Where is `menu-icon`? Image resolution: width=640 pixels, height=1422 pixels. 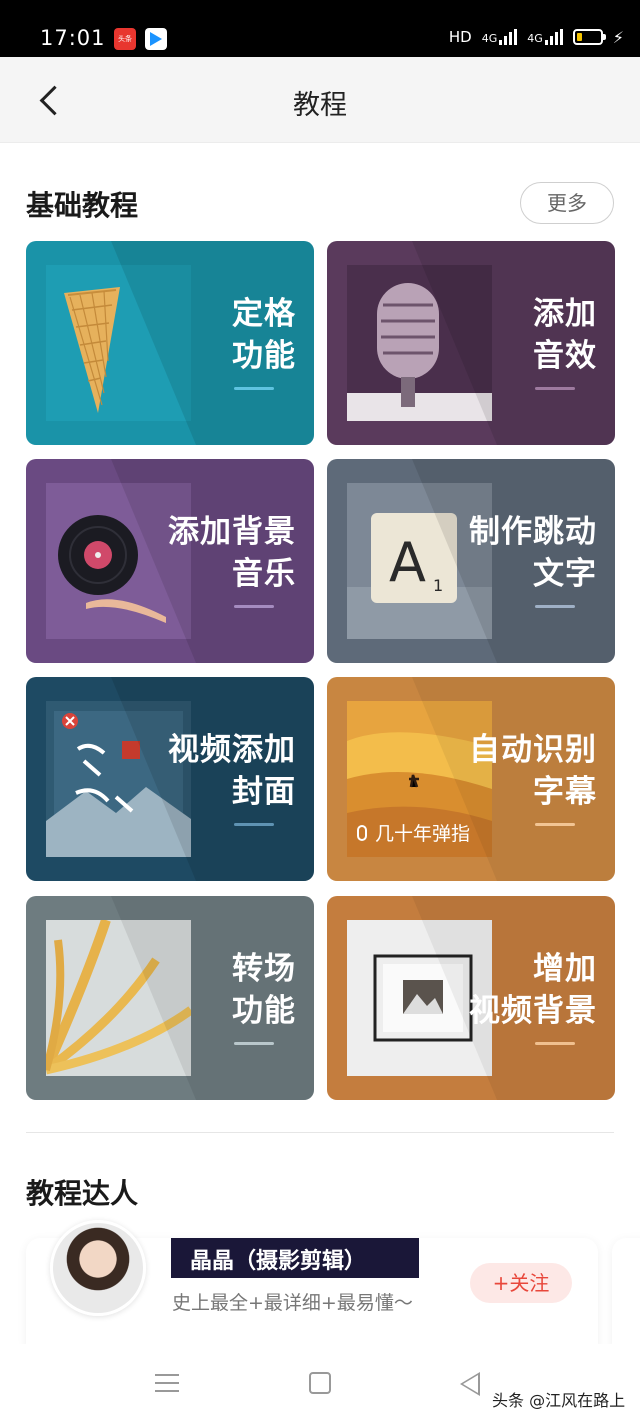
menu-icon is located at coordinates (167, 1383).